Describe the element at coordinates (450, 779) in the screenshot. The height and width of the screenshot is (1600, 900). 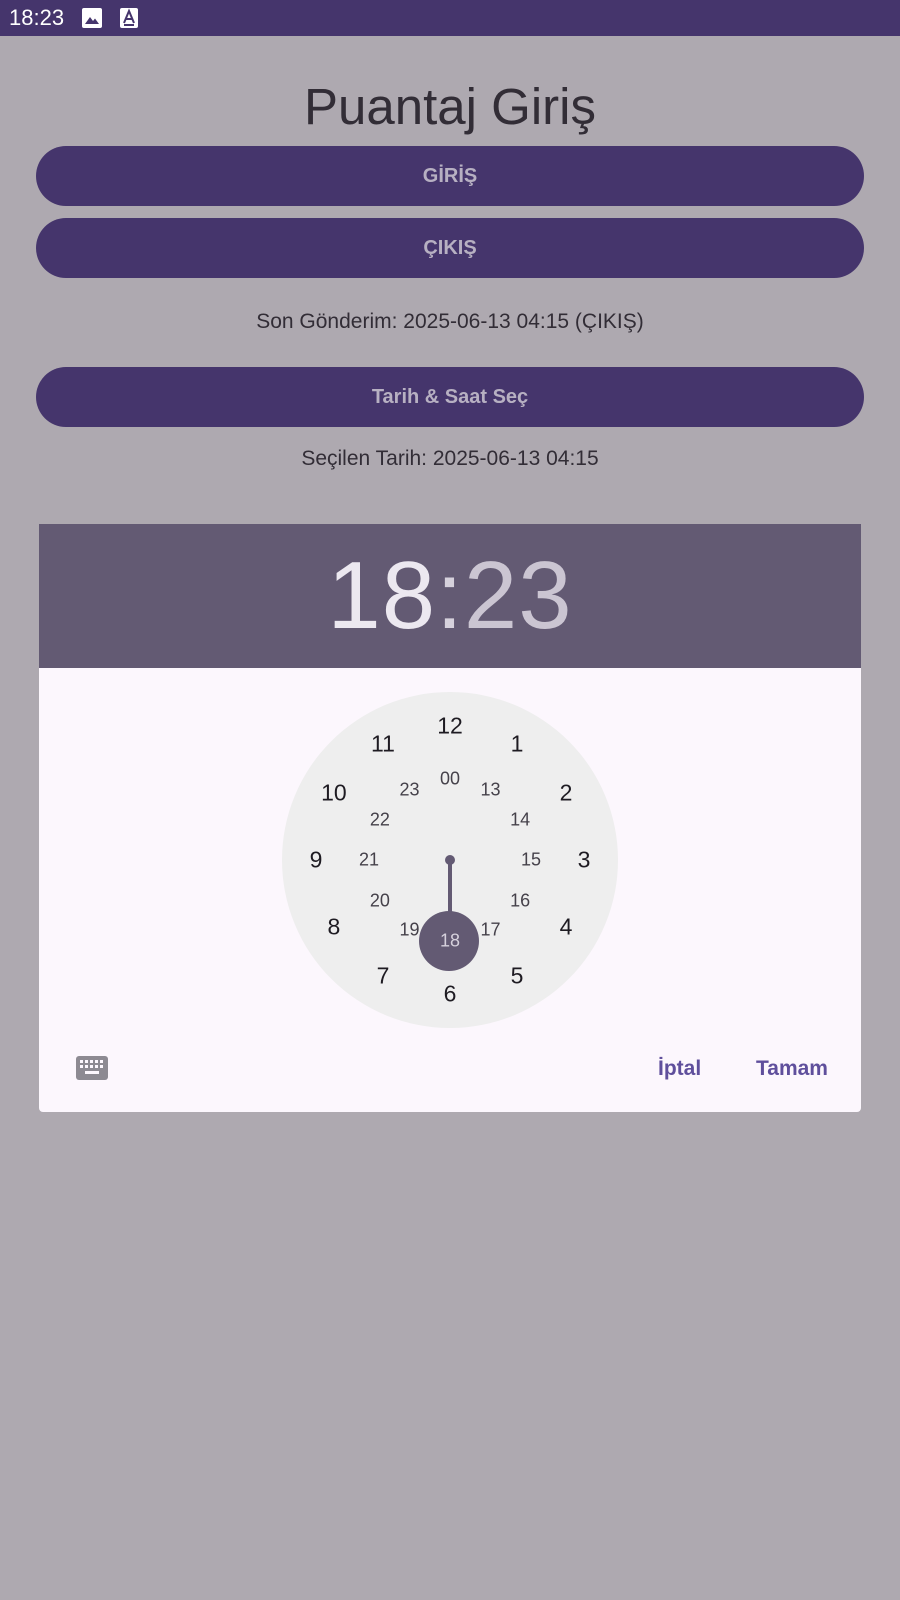
I see `clock-number: 00` at that location.